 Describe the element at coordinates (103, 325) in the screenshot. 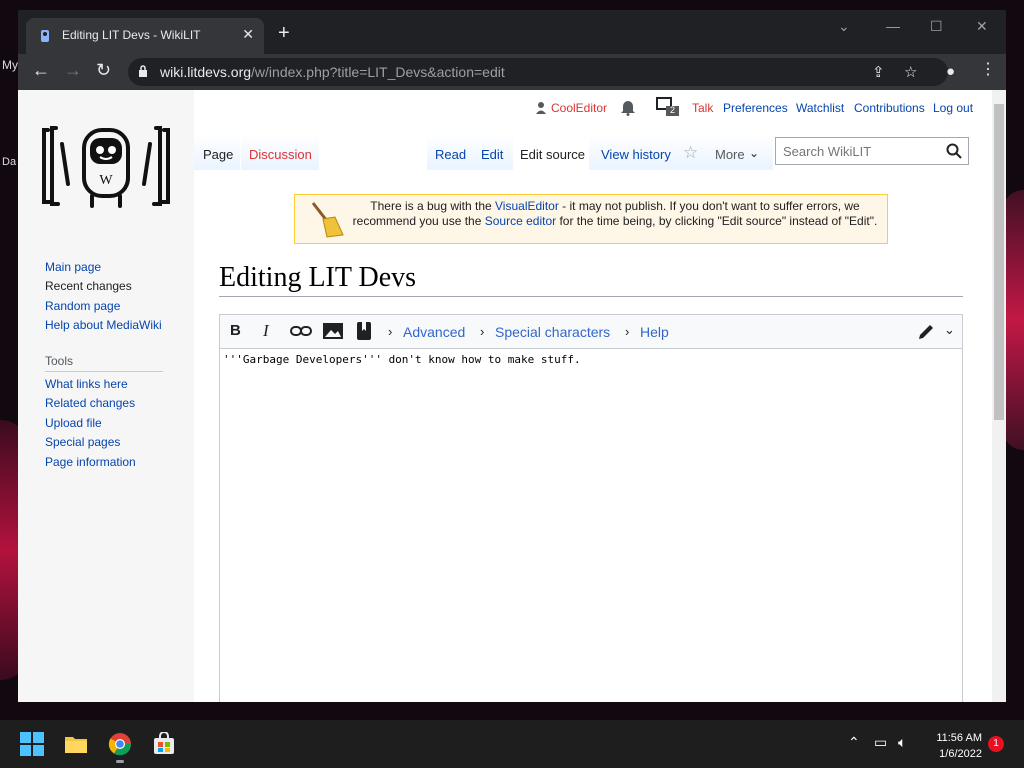

I see `sidebar-item-help: Help about MediaWiki` at that location.